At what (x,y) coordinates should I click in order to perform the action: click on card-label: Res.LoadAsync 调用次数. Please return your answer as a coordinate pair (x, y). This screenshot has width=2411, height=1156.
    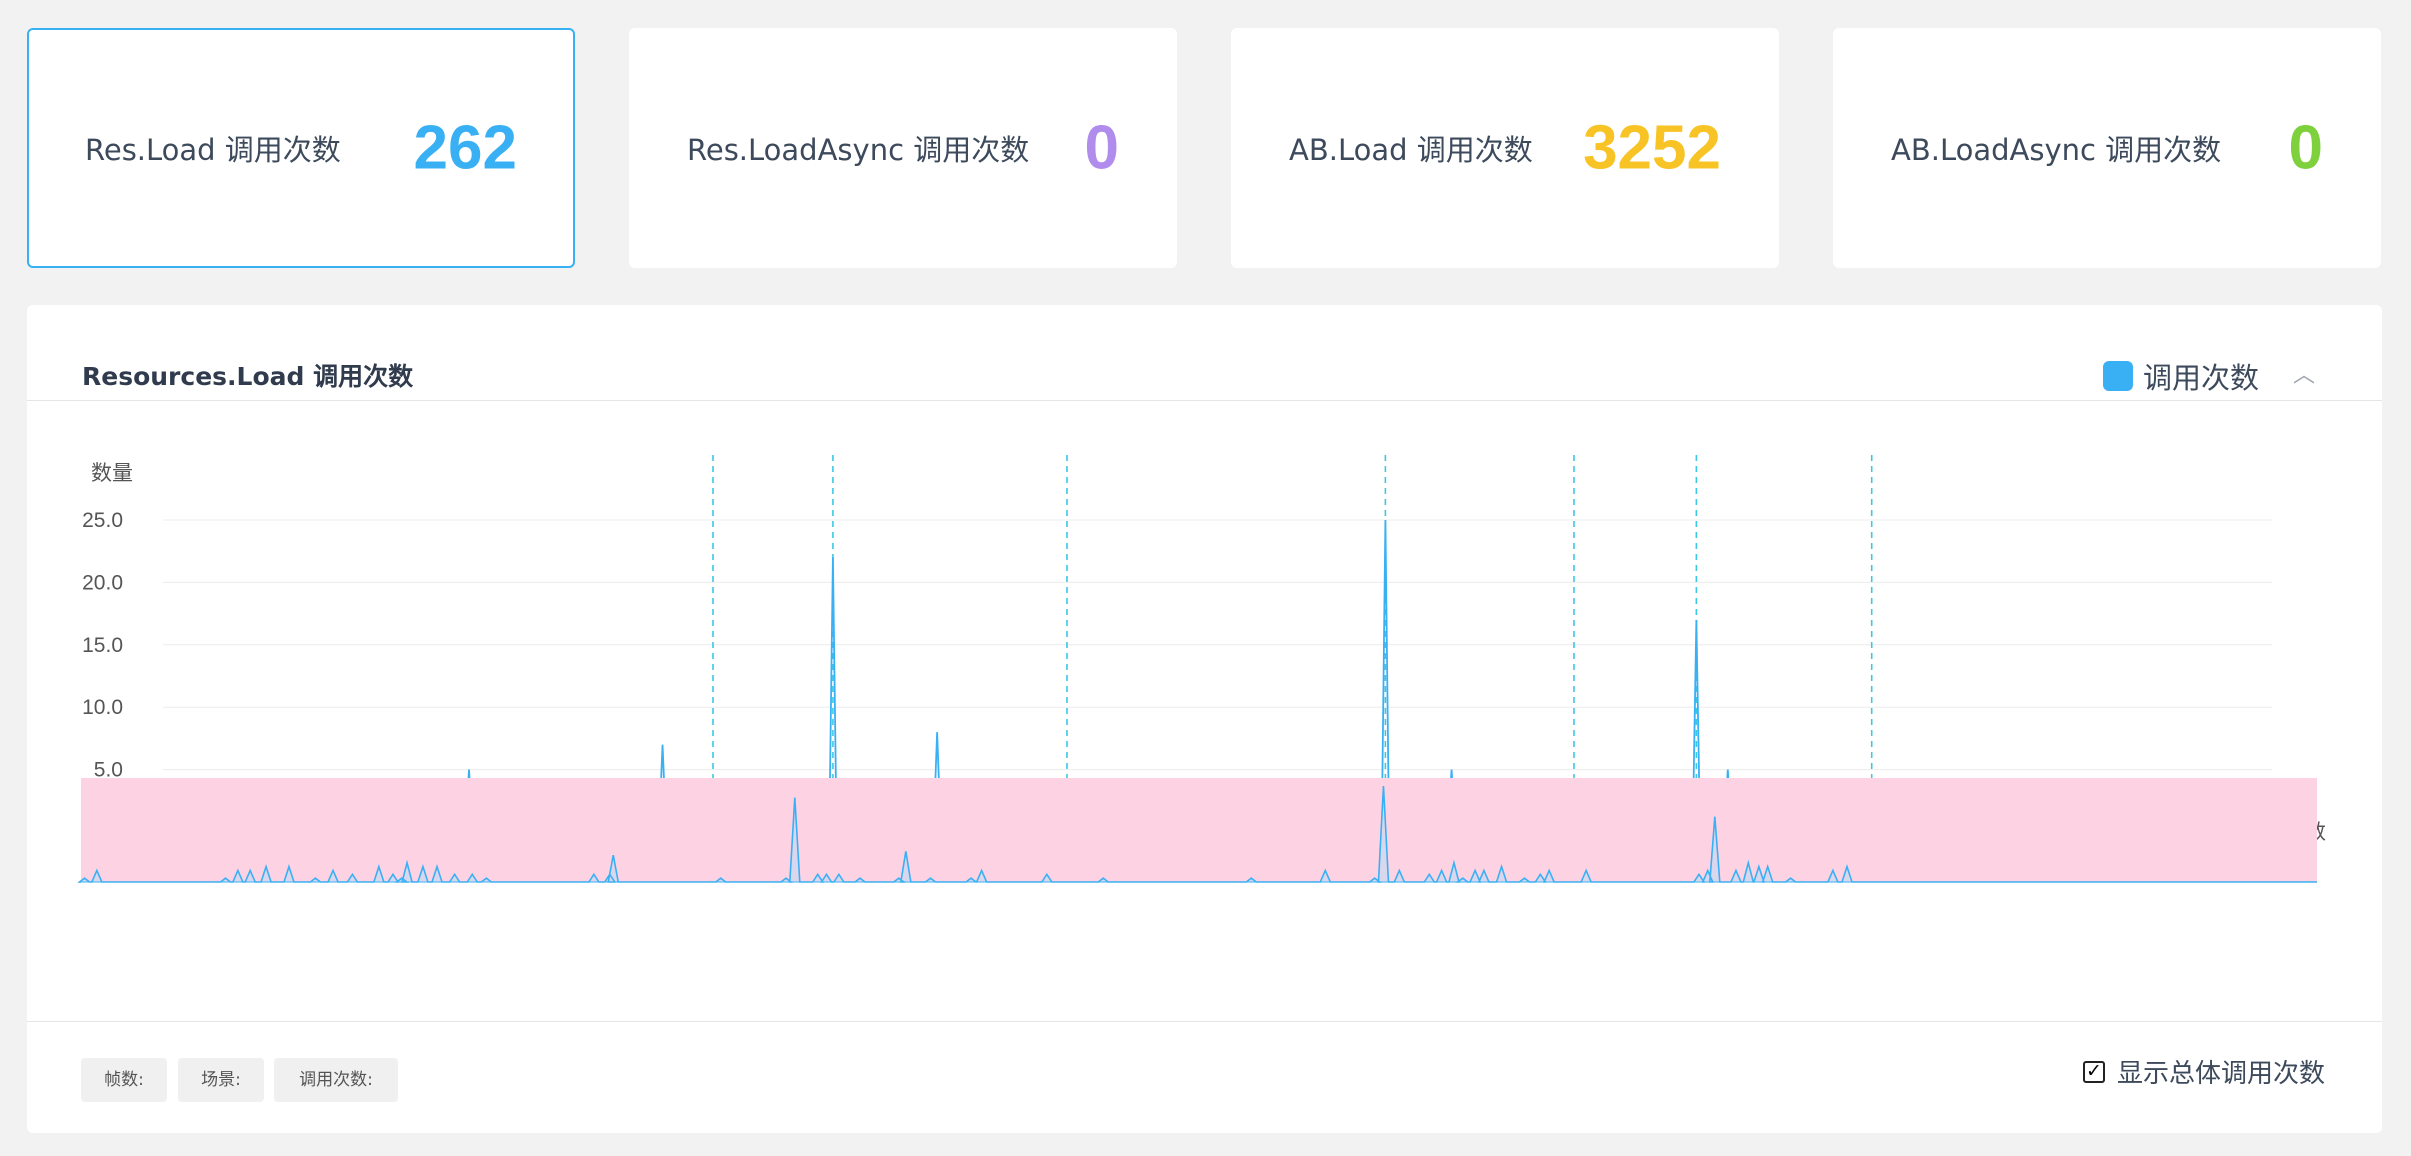
    Looking at the image, I should click on (858, 150).